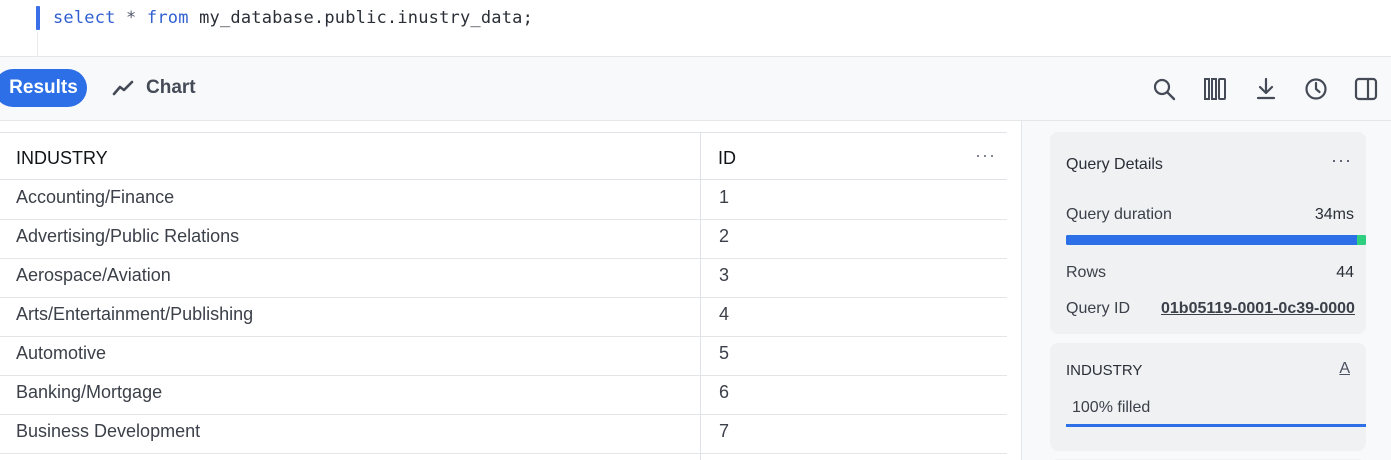 This screenshot has height=460, width=1391. I want to click on cell-id: 5, so click(724, 353).